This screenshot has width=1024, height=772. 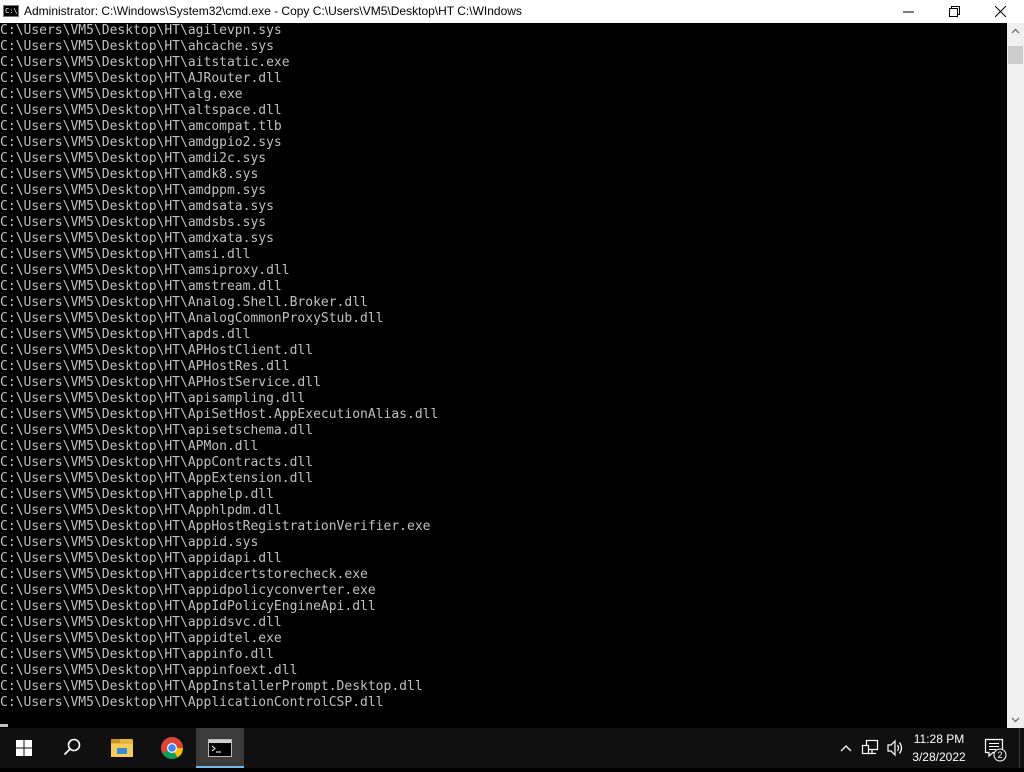 I want to click on console-line: C:\Users\VM5\Desktop\HT\apisetschema.dll, so click(x=157, y=430).